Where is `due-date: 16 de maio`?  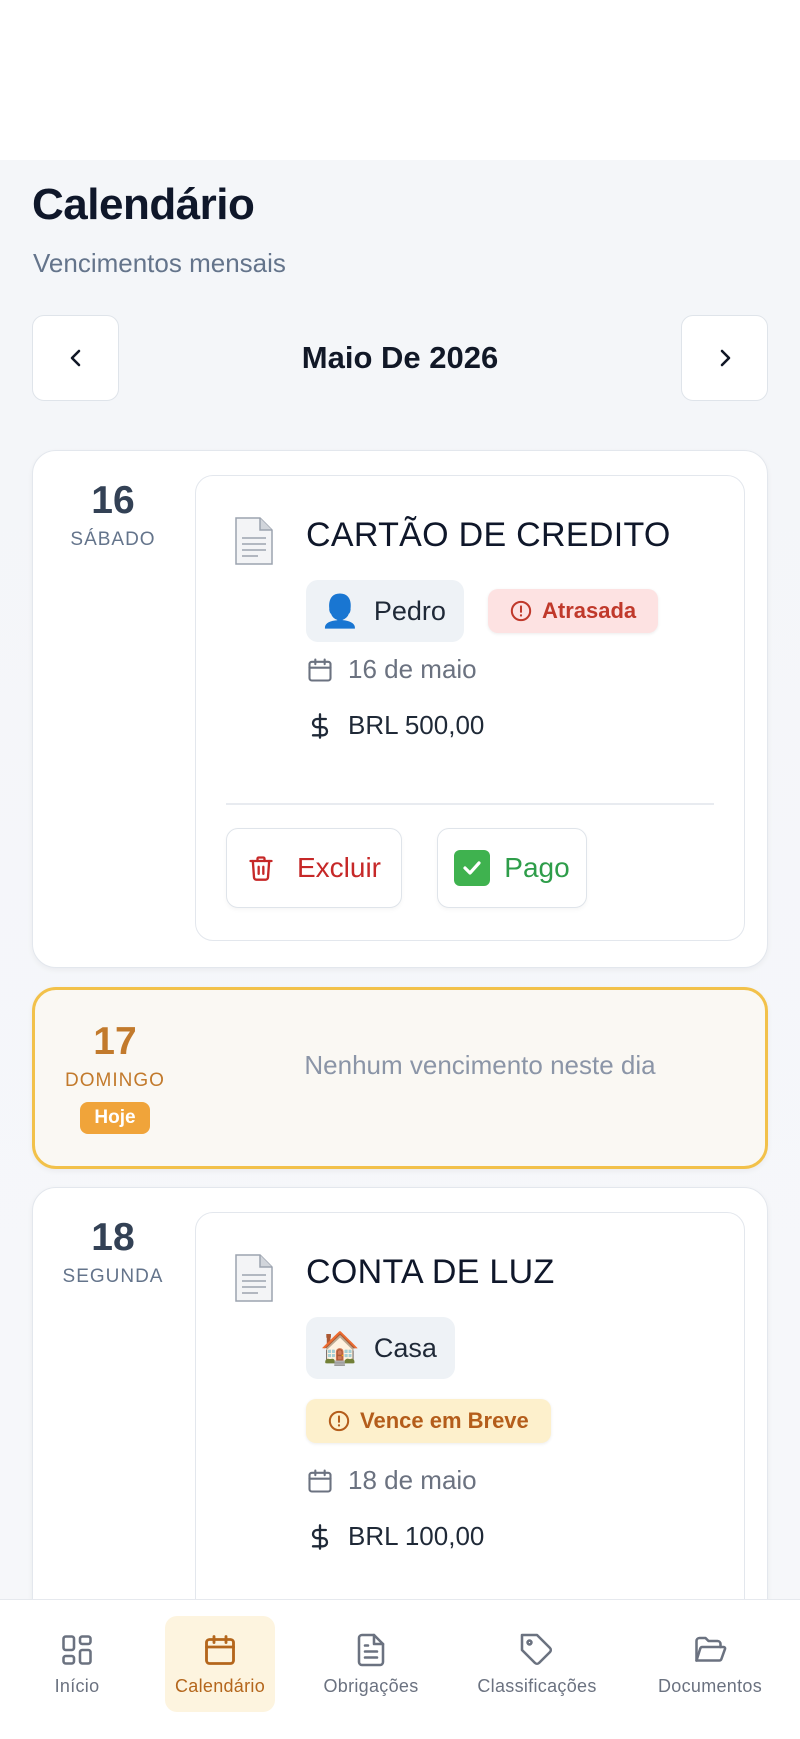 due-date: 16 de maio is located at coordinates (412, 669).